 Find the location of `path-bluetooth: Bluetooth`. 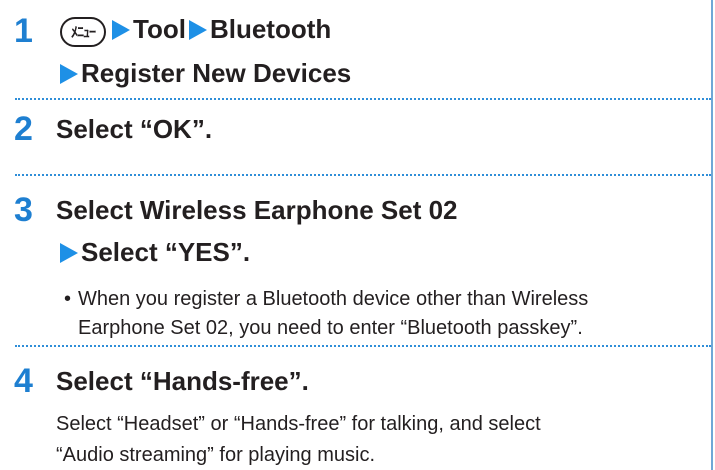

path-bluetooth: Bluetooth is located at coordinates (270, 29).